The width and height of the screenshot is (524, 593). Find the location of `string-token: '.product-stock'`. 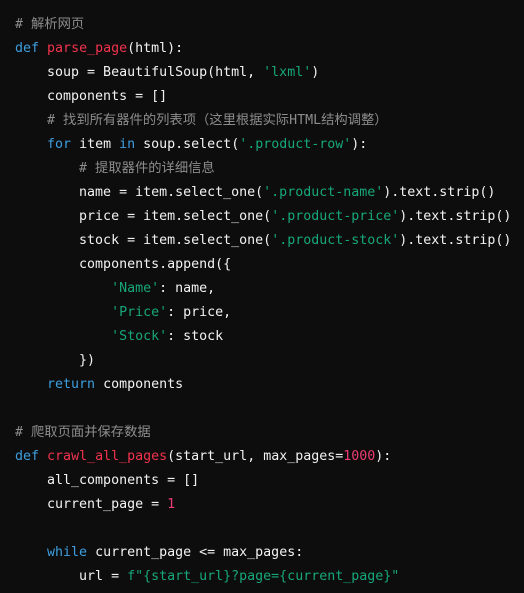

string-token: '.product-stock' is located at coordinates (335, 240).